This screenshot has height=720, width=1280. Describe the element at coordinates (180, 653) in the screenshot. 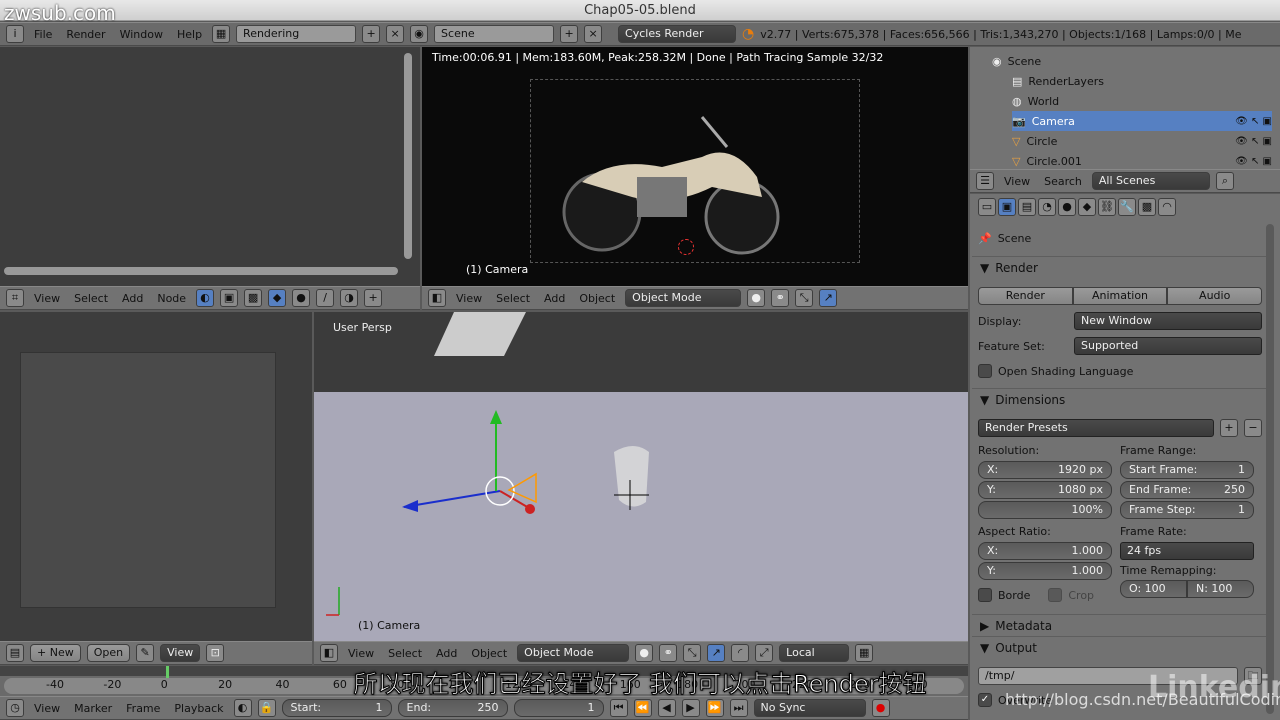

I see `view-mode-select: View` at that location.